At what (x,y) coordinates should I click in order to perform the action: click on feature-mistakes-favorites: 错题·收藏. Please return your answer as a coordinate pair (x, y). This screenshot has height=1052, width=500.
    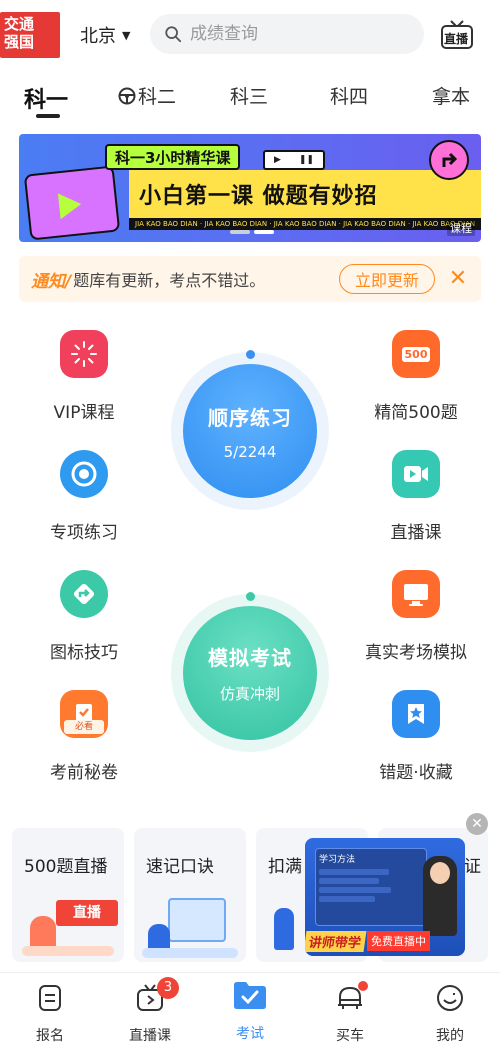
    Looking at the image, I should click on (416, 740).